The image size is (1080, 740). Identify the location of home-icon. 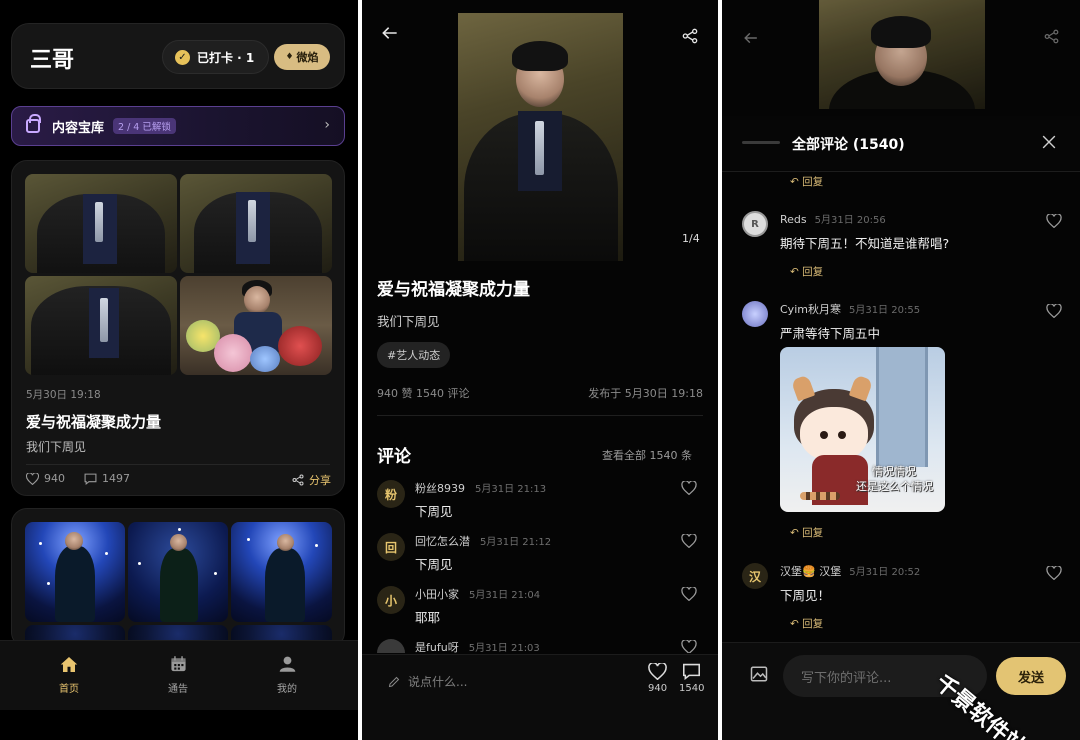
(69, 664).